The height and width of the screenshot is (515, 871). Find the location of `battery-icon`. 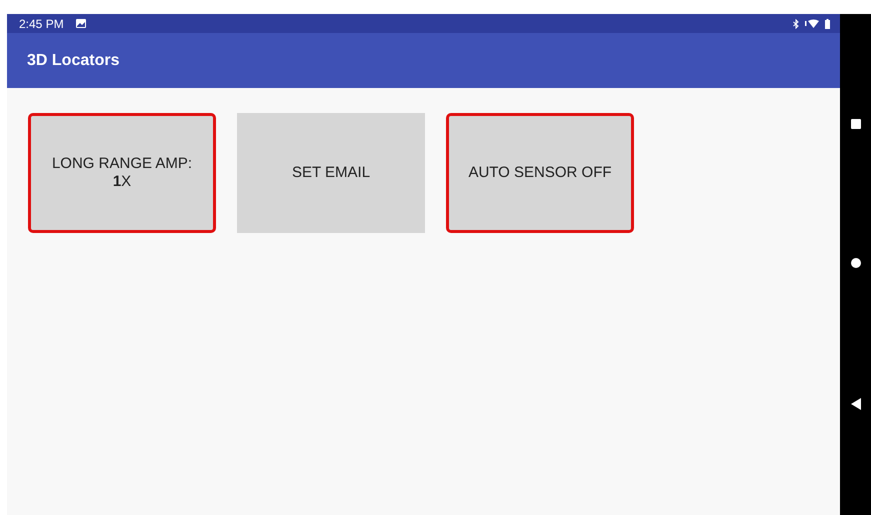

battery-icon is located at coordinates (827, 23).